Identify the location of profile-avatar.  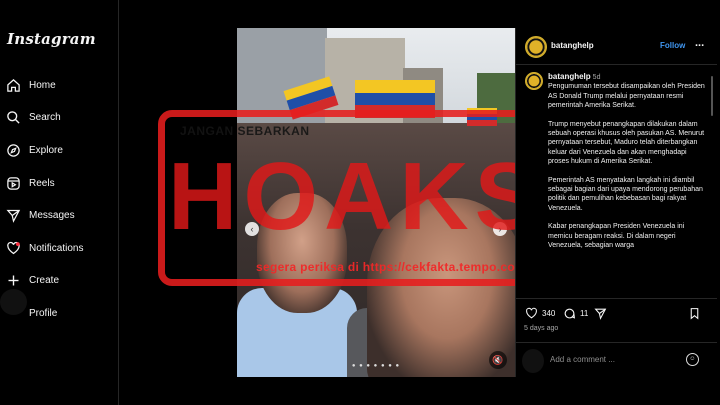
(13, 315).